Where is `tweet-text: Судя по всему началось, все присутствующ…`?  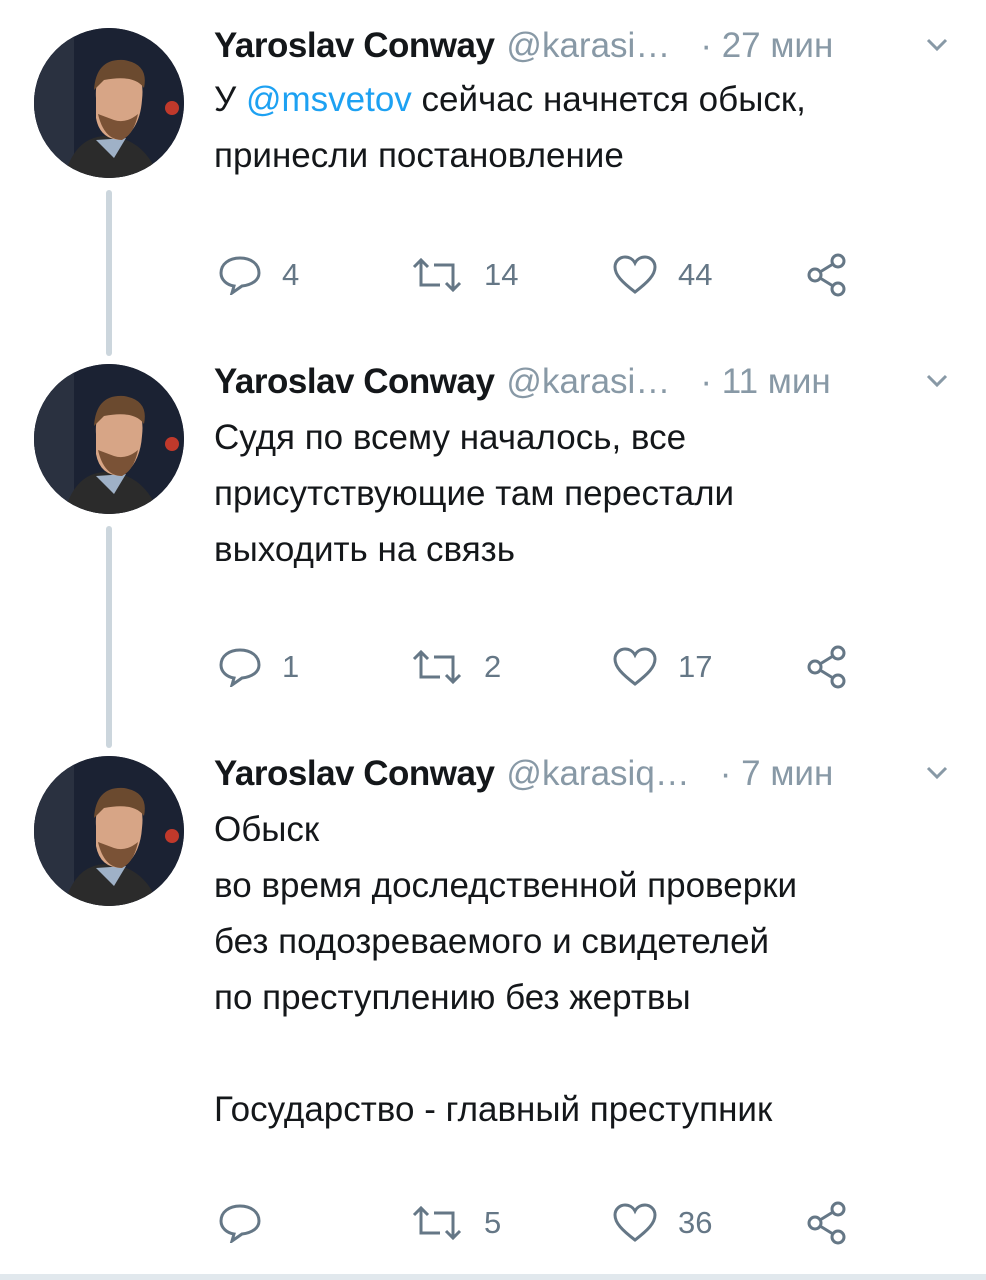 tweet-text: Судя по всему началось, все присутствующ… is located at coordinates (585, 494).